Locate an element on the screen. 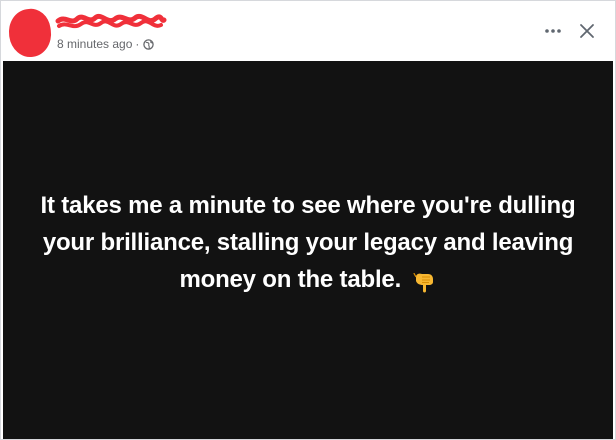 Image resolution: width=616 pixels, height=440 pixels. timestamp-link: 8 minutes ago is located at coordinates (94, 44).